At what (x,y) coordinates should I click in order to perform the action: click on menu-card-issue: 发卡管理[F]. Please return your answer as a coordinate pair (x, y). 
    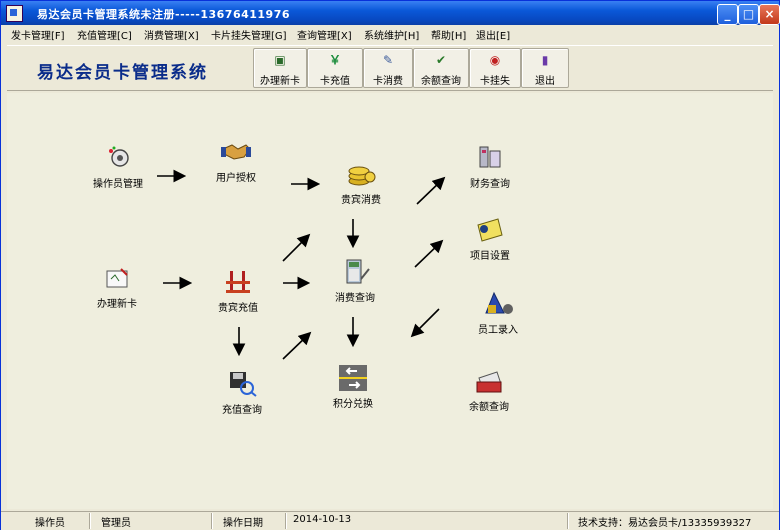
    Looking at the image, I should click on (38, 34).